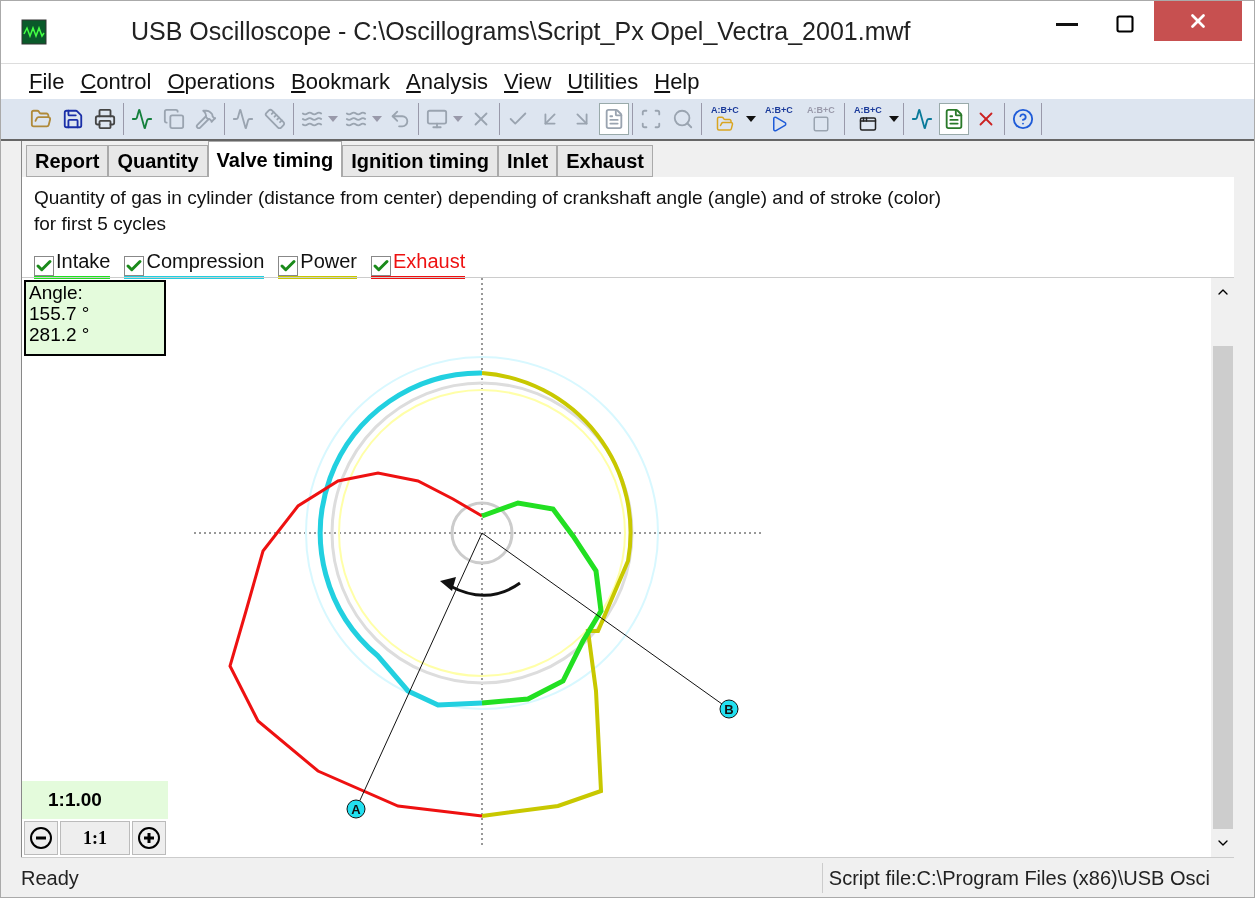  I want to click on stop-icon, so click(821, 124).